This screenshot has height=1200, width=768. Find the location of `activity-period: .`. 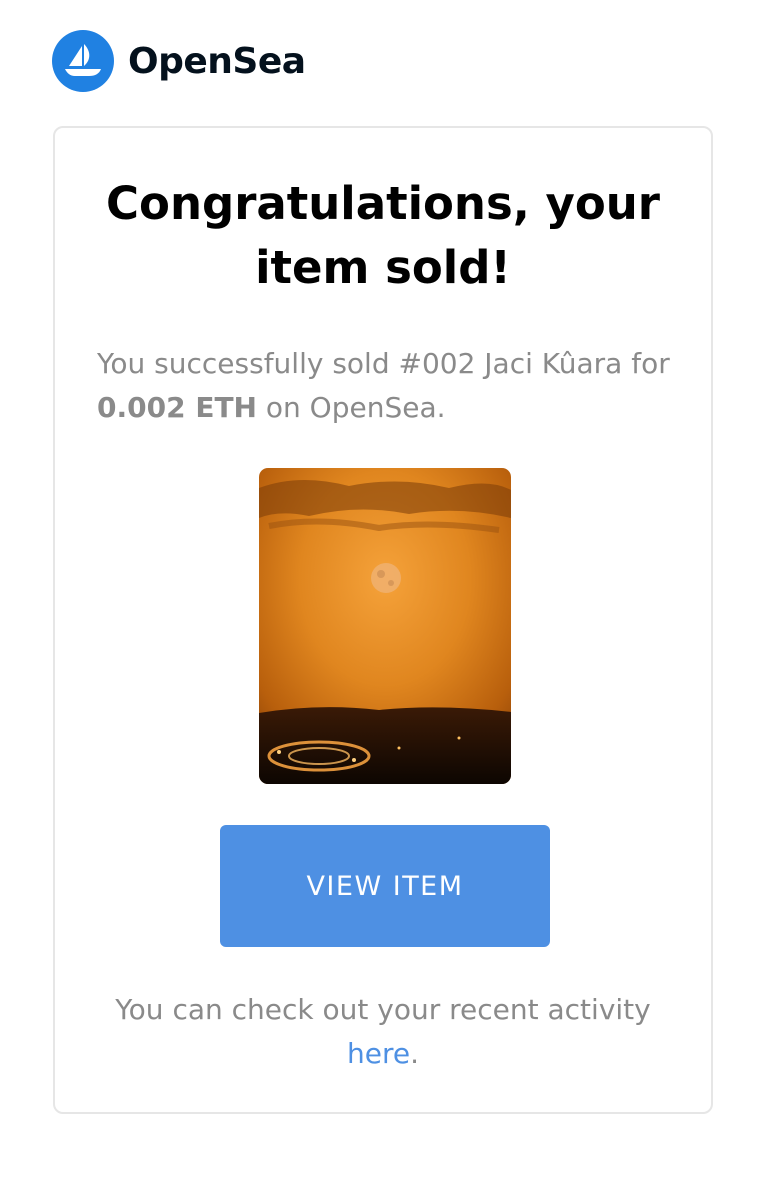

activity-period: . is located at coordinates (414, 1053).